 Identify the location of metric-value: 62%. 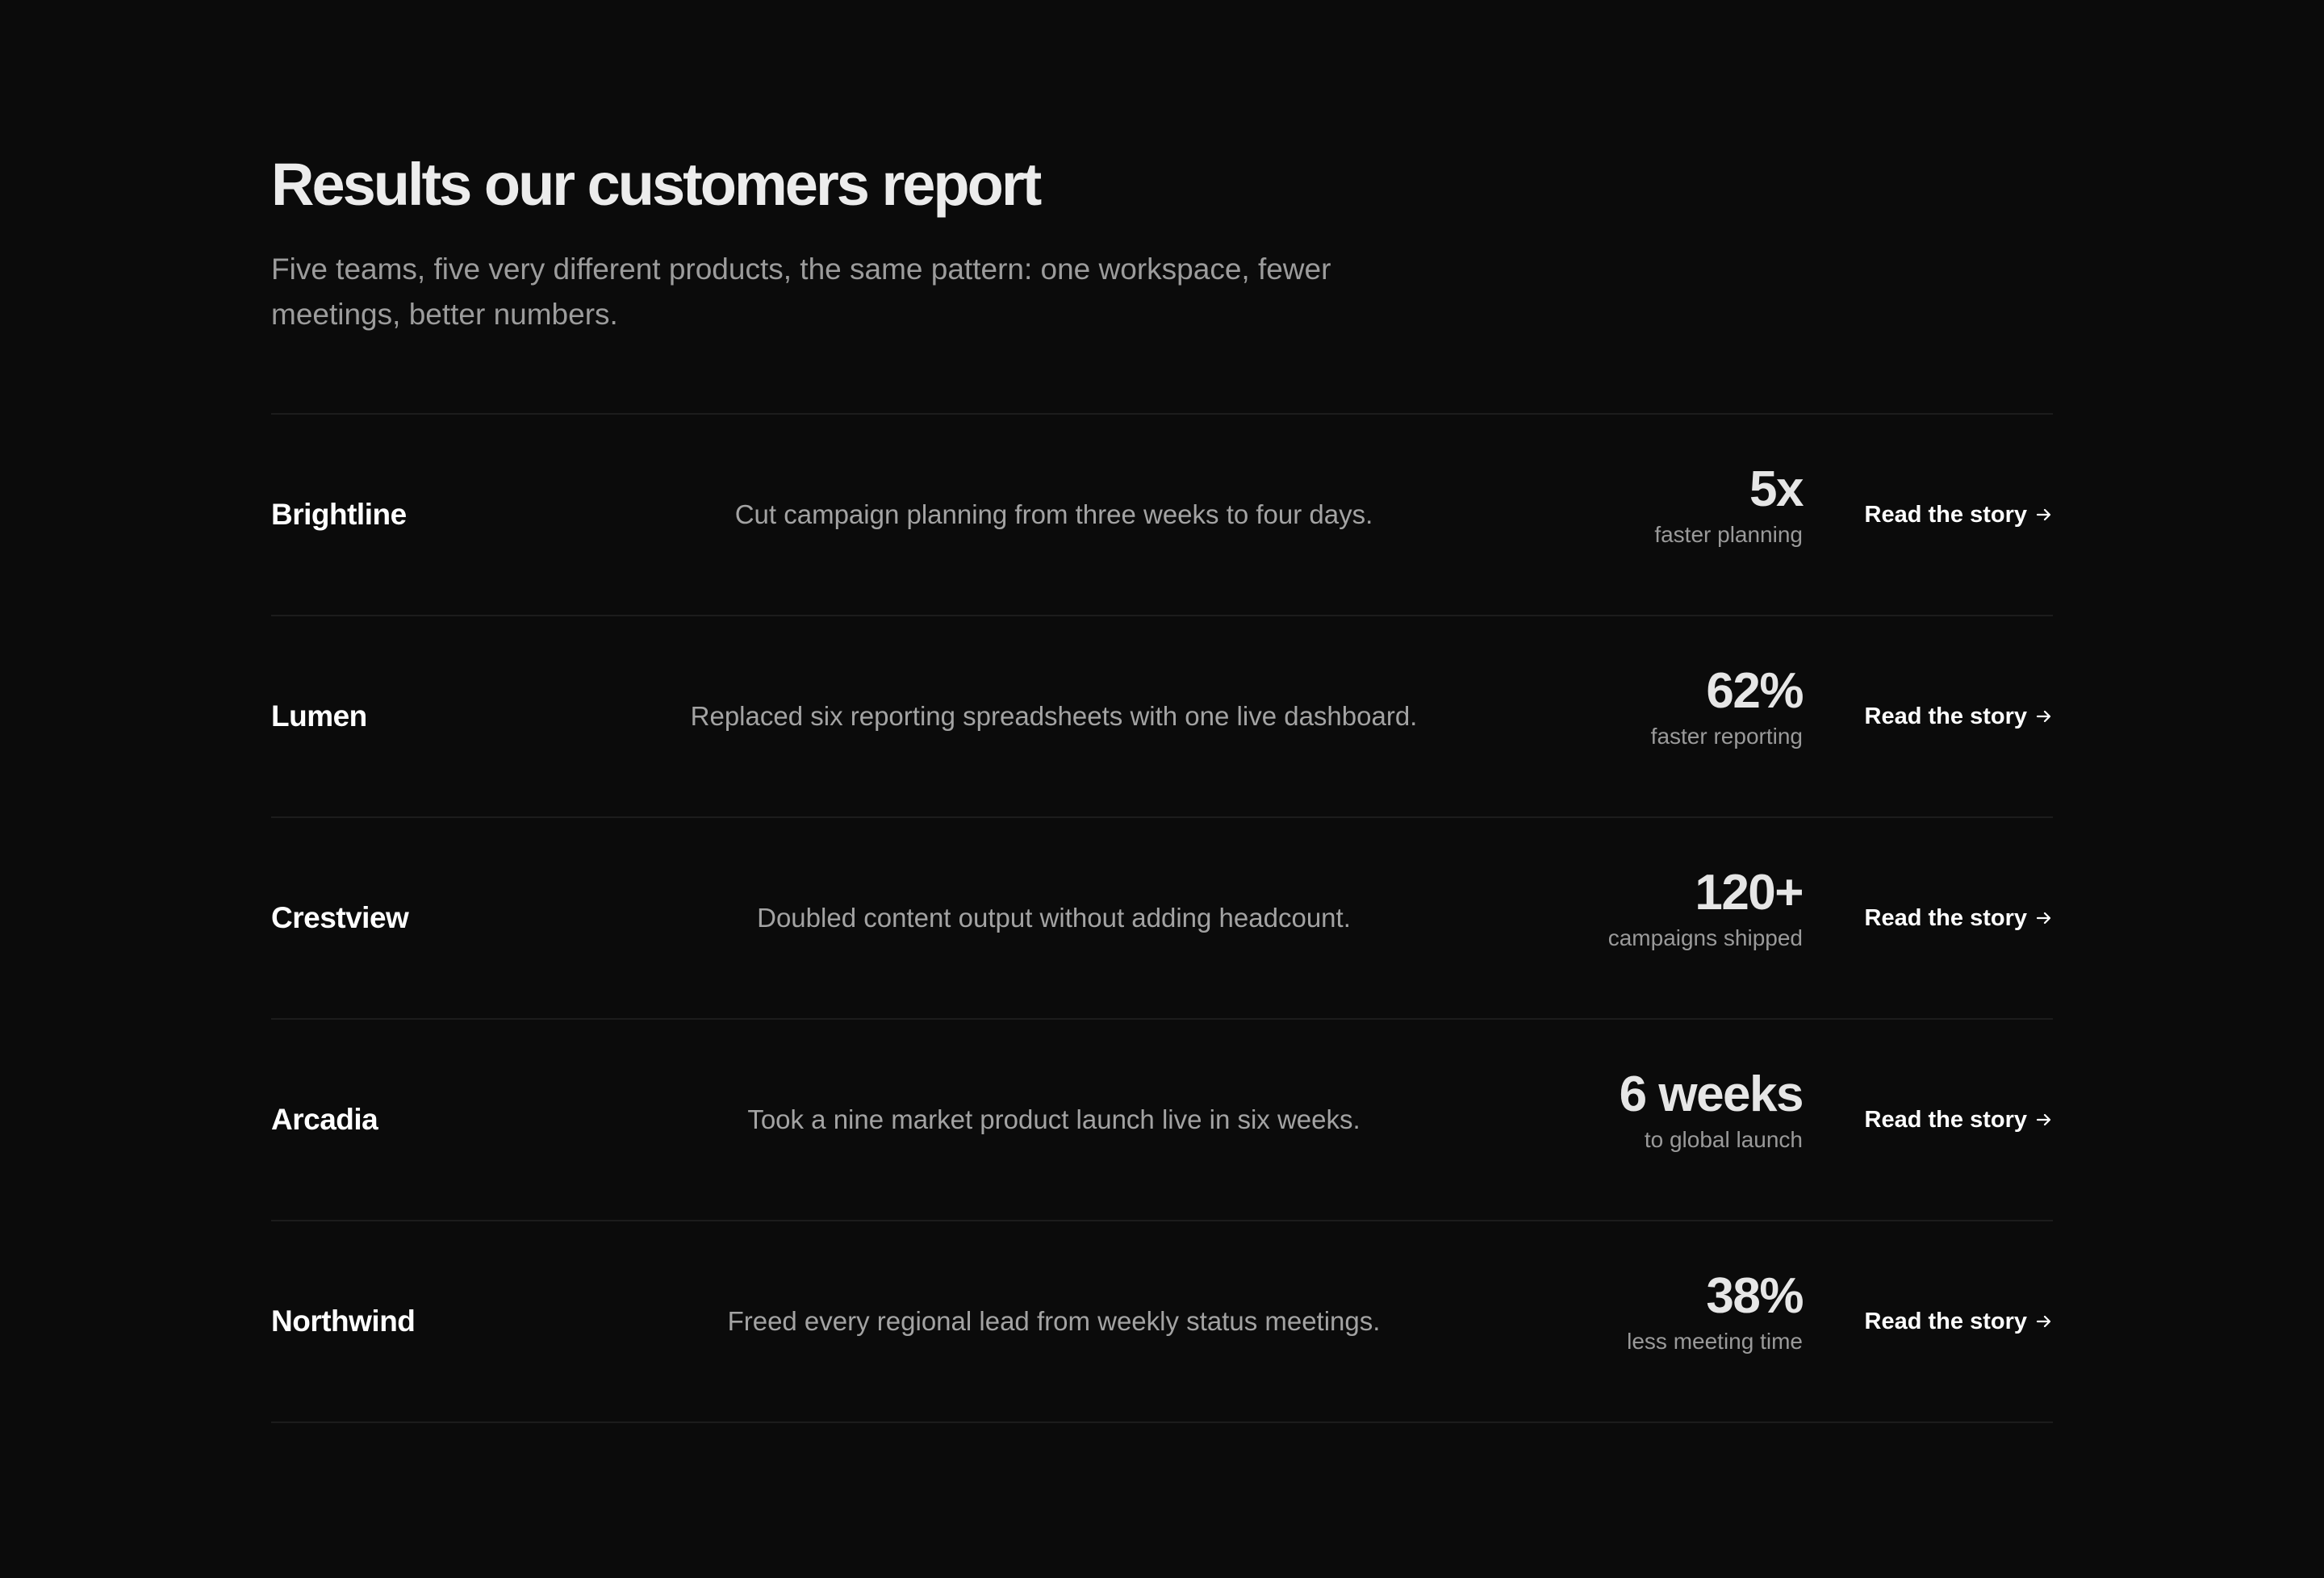
(1755, 691).